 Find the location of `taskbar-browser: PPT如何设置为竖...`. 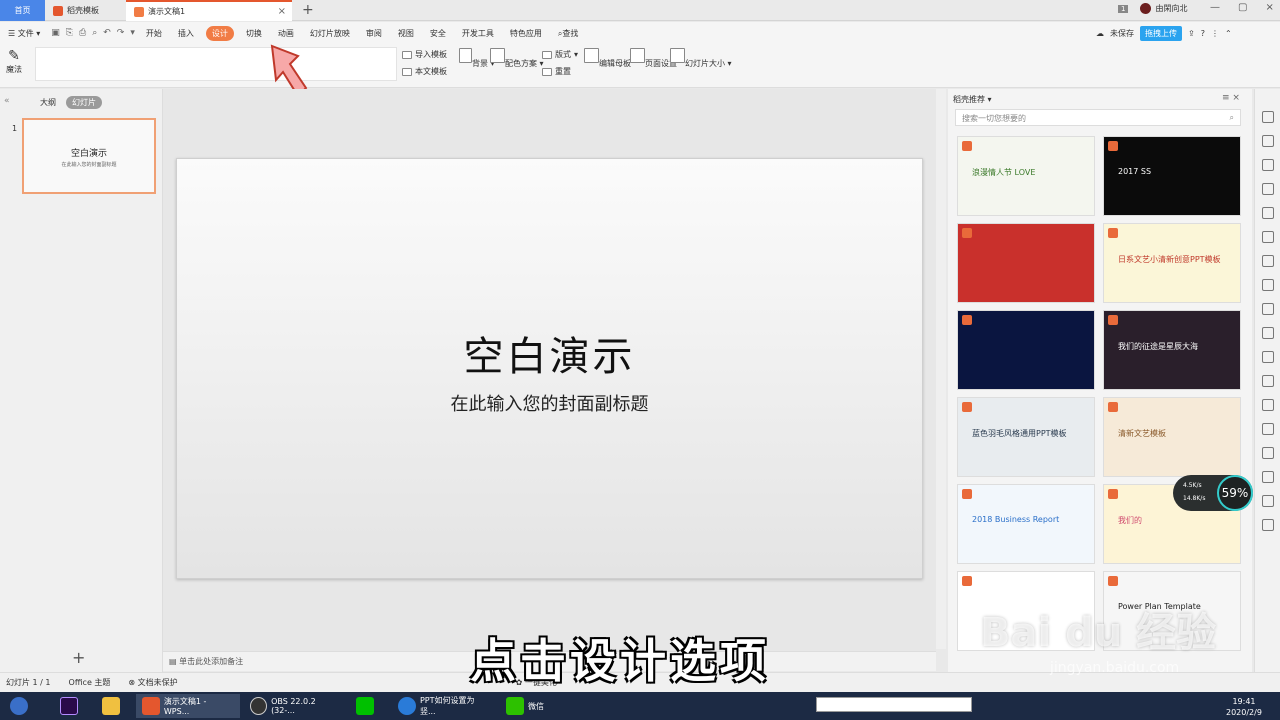

taskbar-browser: PPT如何设置为竖... is located at coordinates (444, 706).